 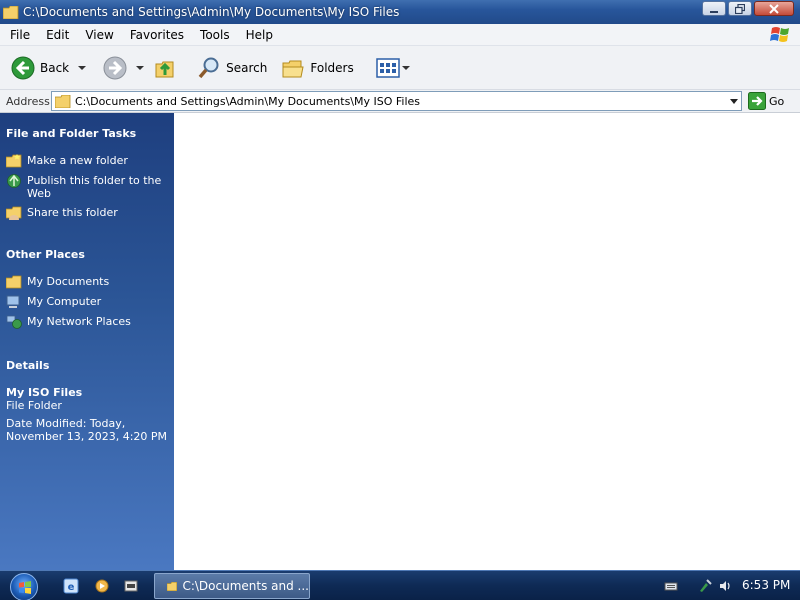 I want to click on up-folder-icon, so click(x=164, y=69).